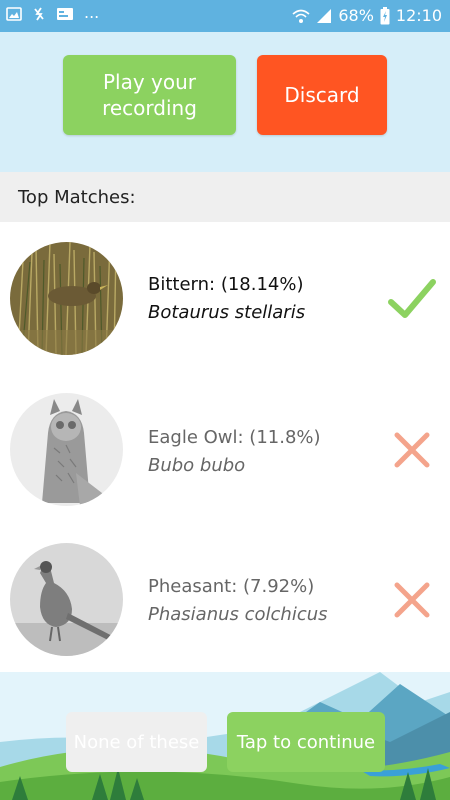 The height and width of the screenshot is (800, 450). I want to click on discard-label: Discard, so click(322, 95).